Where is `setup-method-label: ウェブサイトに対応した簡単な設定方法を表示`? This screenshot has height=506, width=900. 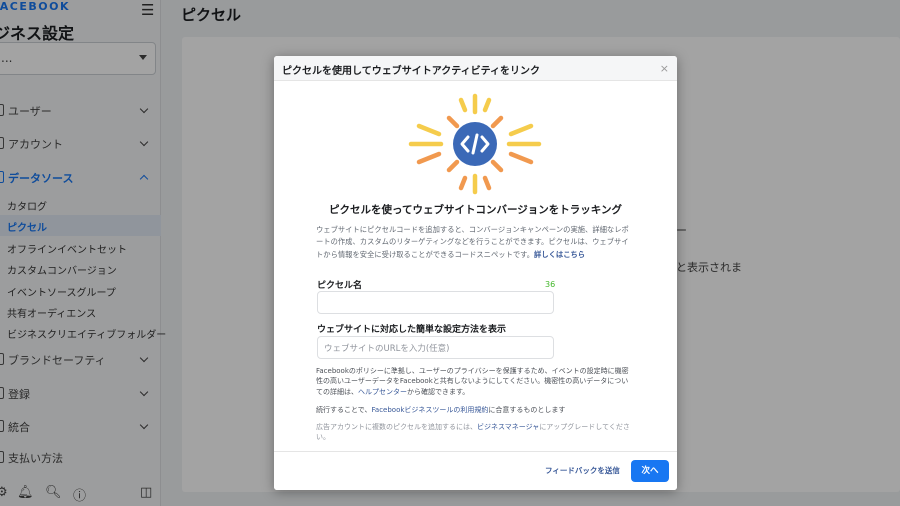
setup-method-label: ウェブサイトに対応した簡単な設定方法を表示 is located at coordinates (412, 330).